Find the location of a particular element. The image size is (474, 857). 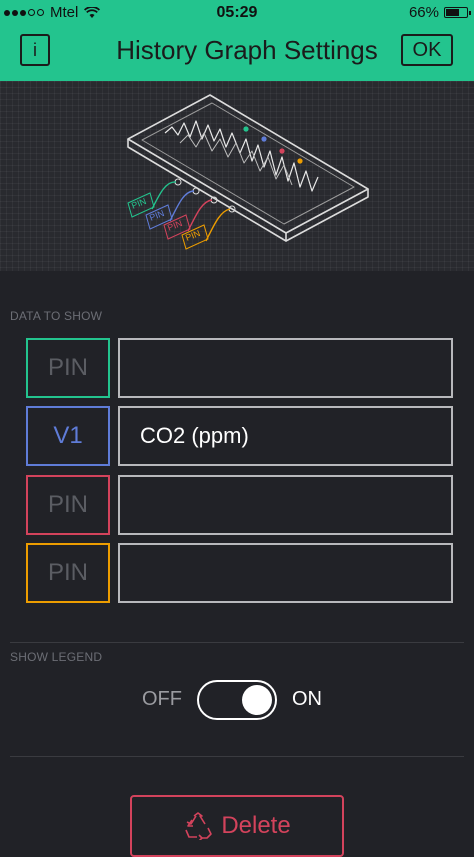

status-time: 05:29 is located at coordinates (237, 12).